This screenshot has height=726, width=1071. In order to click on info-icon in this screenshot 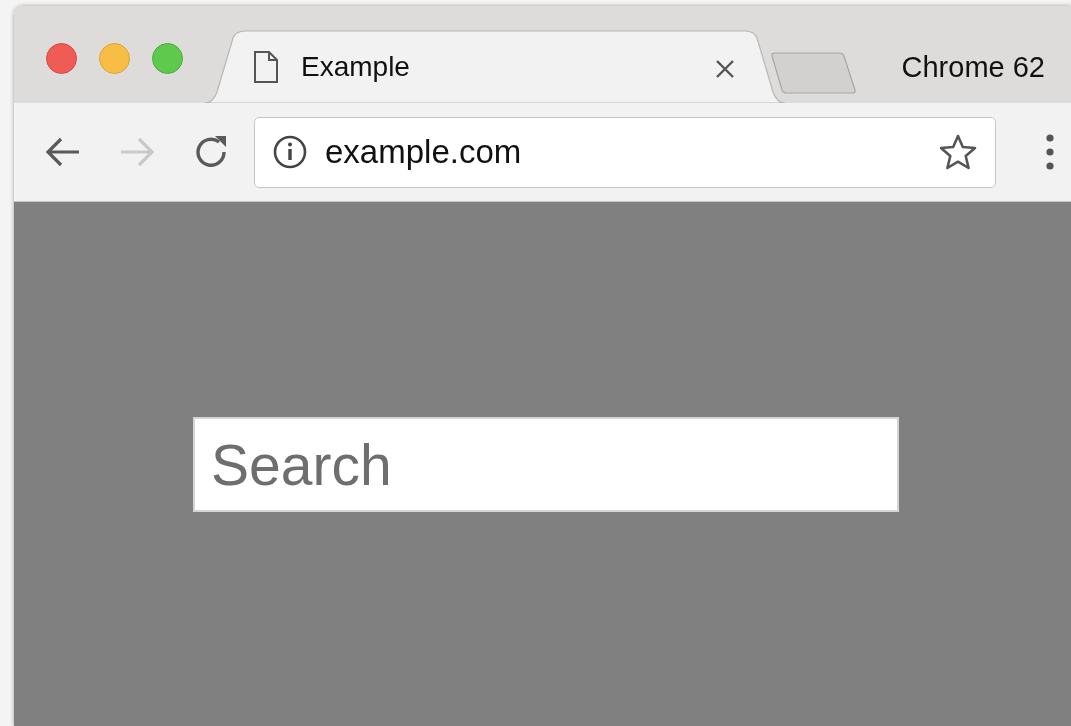, I will do `click(290, 152)`.